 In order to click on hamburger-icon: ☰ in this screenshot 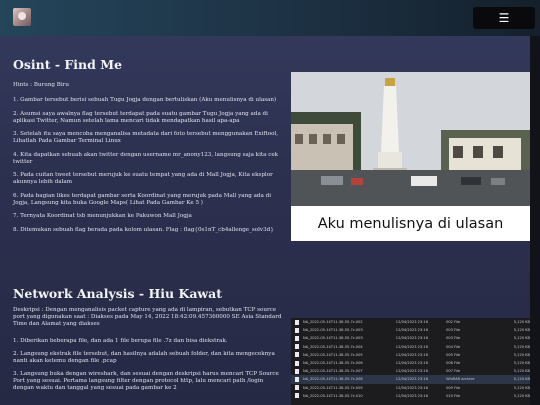, I will do `click(504, 18)`.